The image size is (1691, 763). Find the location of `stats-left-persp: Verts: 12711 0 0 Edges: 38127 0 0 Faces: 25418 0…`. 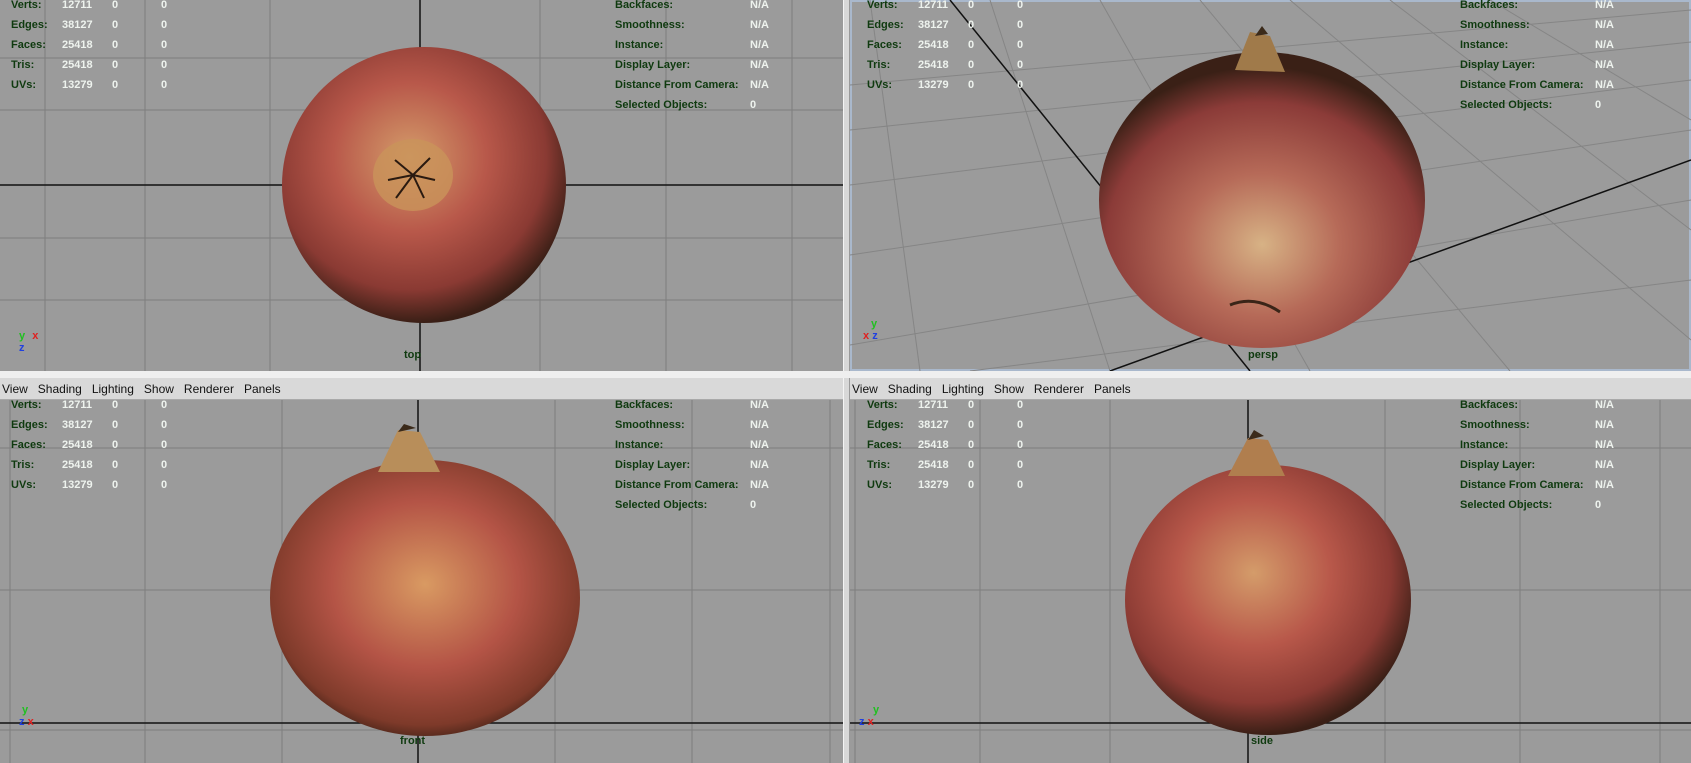

stats-left-persp: Verts: 12711 0 0 Edges: 38127 0 0 Faces: 25418 0… is located at coordinates (952, 52).